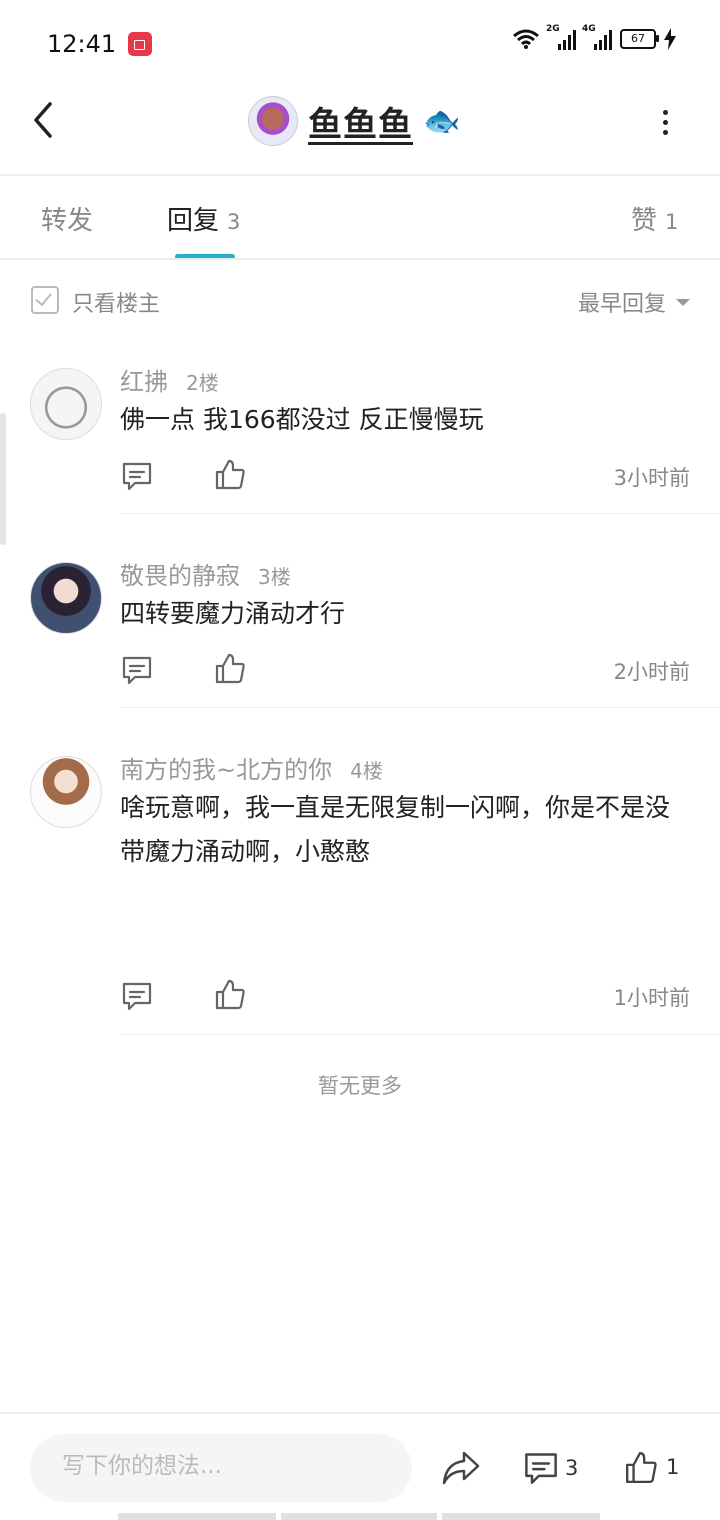 Image resolution: width=720 pixels, height=1520 pixels. Describe the element at coordinates (360, 1086) in the screenshot. I see `no-more-text: 暂无更多` at that location.